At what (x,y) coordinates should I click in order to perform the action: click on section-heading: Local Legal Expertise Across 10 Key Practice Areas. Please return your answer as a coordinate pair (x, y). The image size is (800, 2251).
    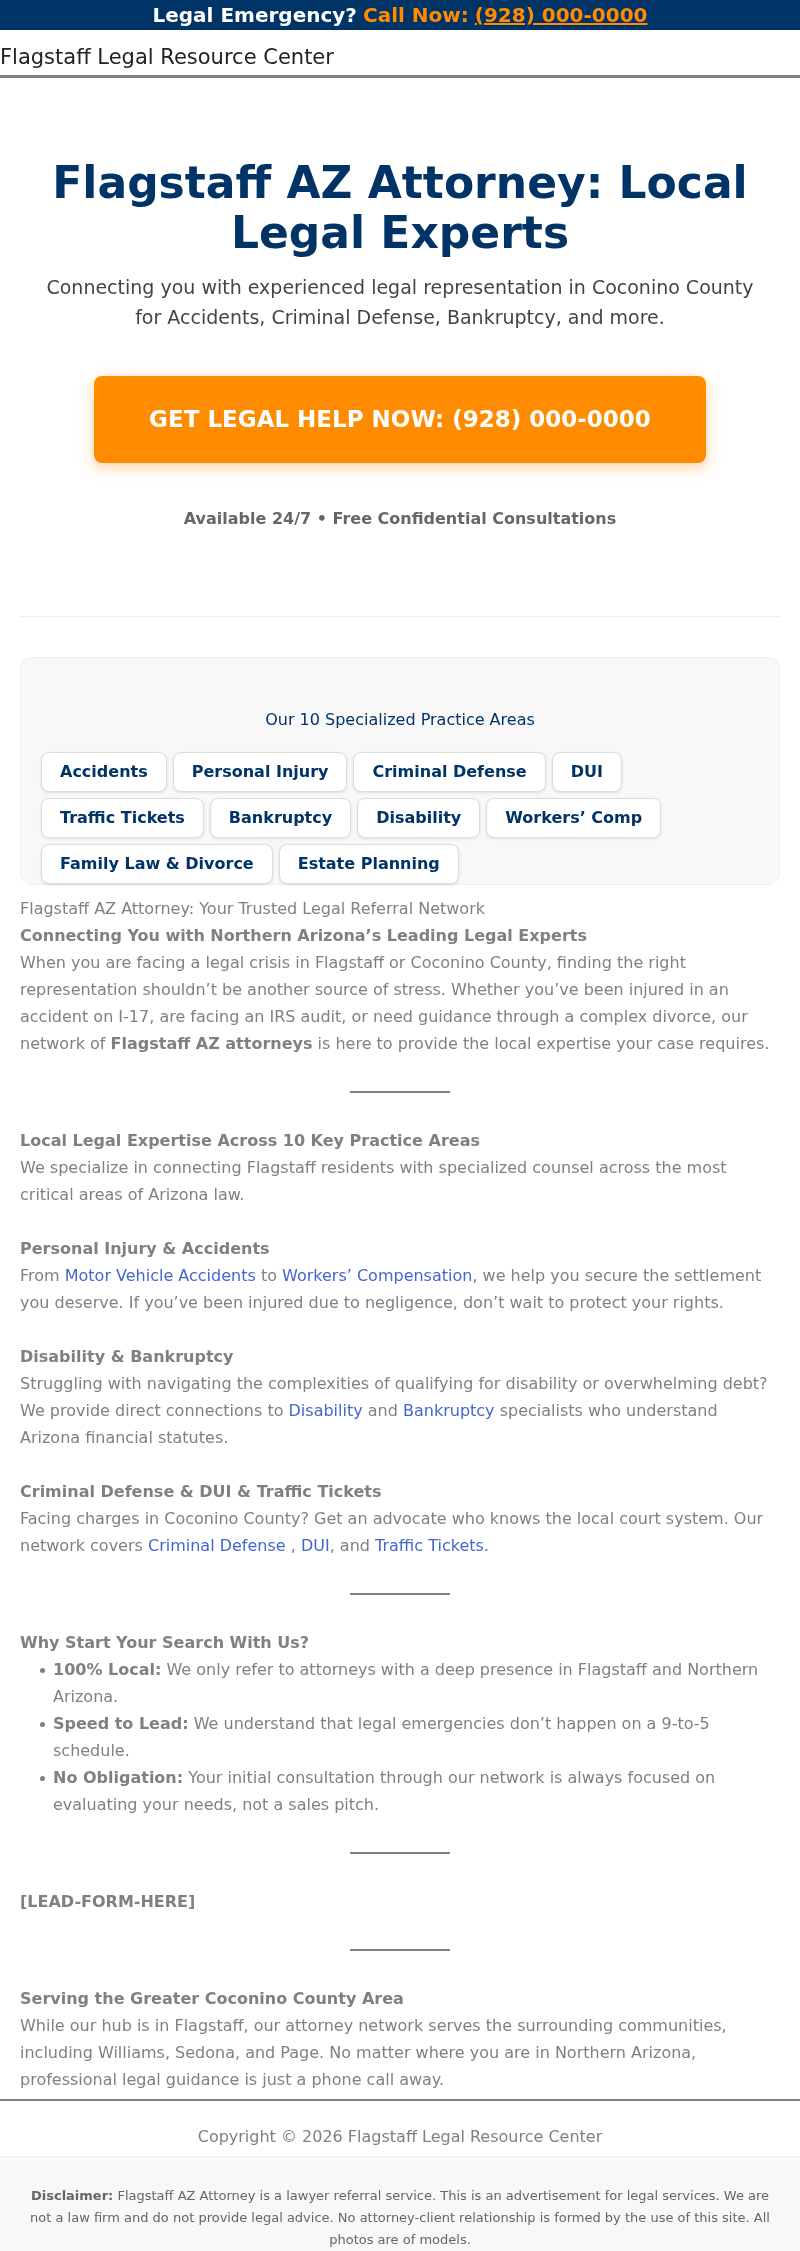
    Looking at the image, I should click on (250, 1140).